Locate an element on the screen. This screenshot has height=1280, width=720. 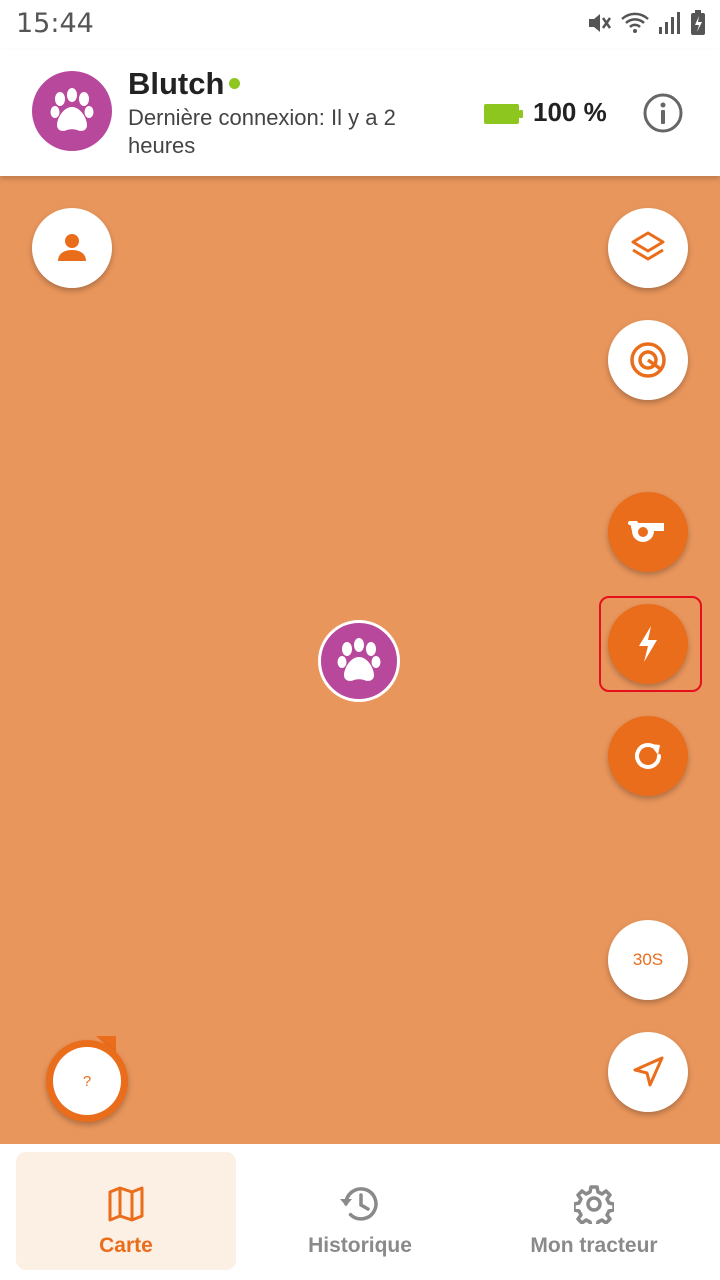
help-button-inner: ? is located at coordinates (87, 1081).